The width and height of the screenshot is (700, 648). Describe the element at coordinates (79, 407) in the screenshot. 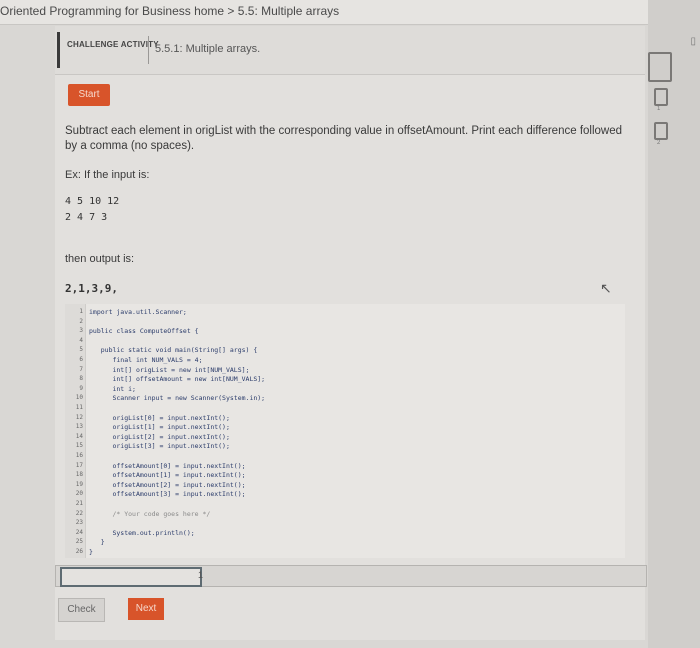

I see `line-number: 11` at that location.